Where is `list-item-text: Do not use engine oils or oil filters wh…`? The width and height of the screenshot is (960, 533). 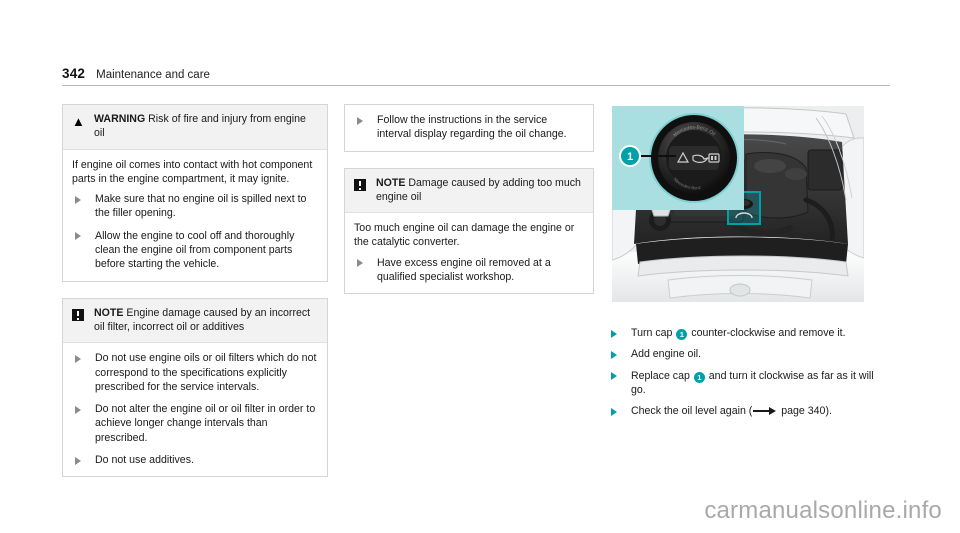 list-item-text: Do not use engine oils or oil filters wh… is located at coordinates (206, 372).